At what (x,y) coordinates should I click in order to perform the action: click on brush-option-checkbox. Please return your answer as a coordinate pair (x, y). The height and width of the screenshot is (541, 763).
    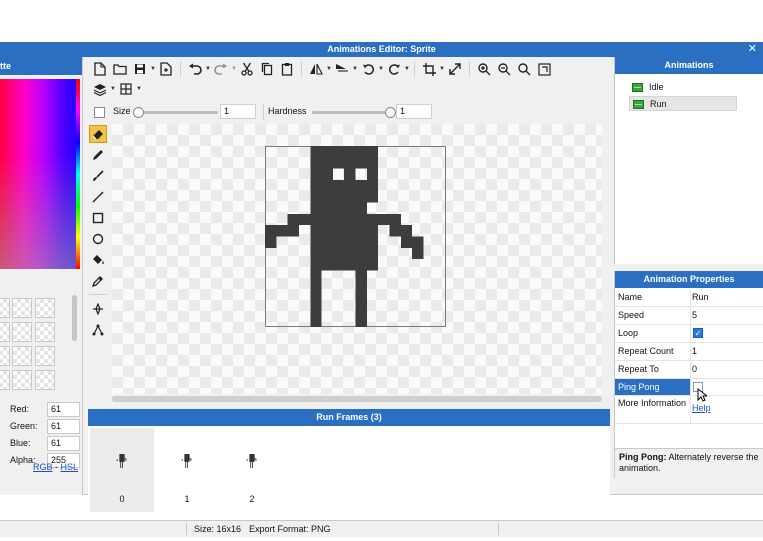
    Looking at the image, I should click on (99, 112).